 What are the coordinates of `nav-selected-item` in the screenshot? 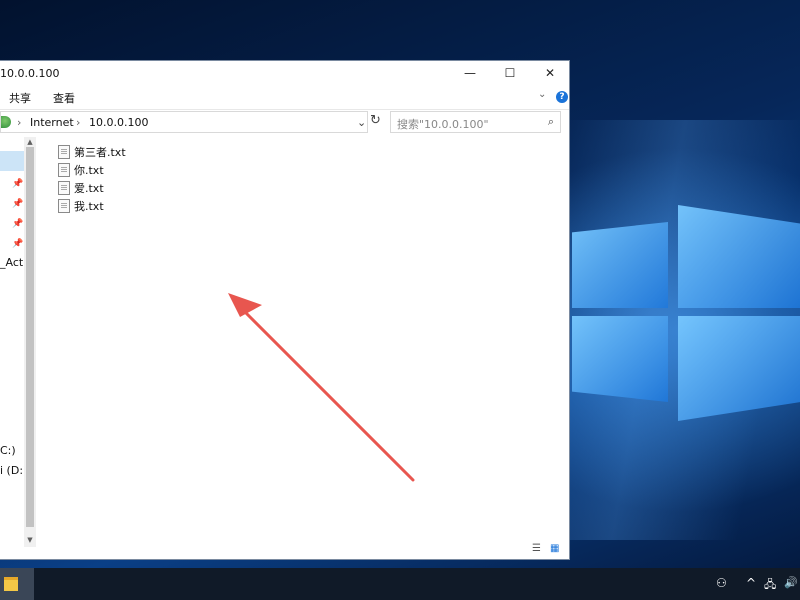 It's located at (12, 161).